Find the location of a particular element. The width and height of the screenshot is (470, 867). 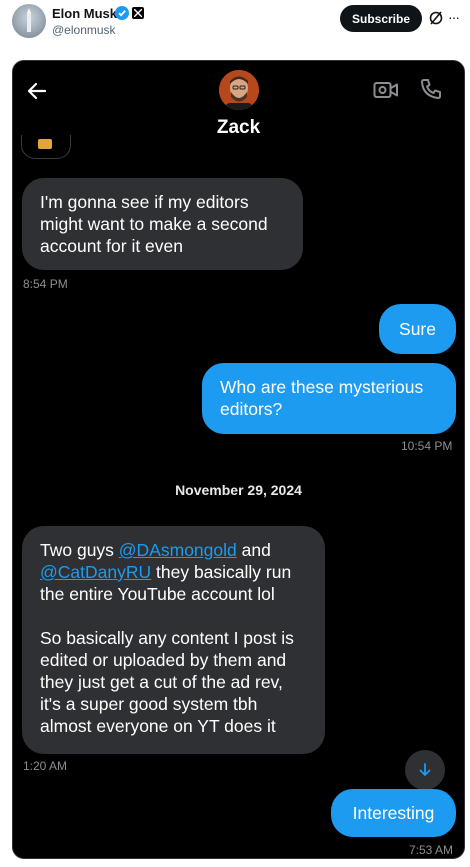

message-timestamp: 1:20 AM is located at coordinates (45, 766).